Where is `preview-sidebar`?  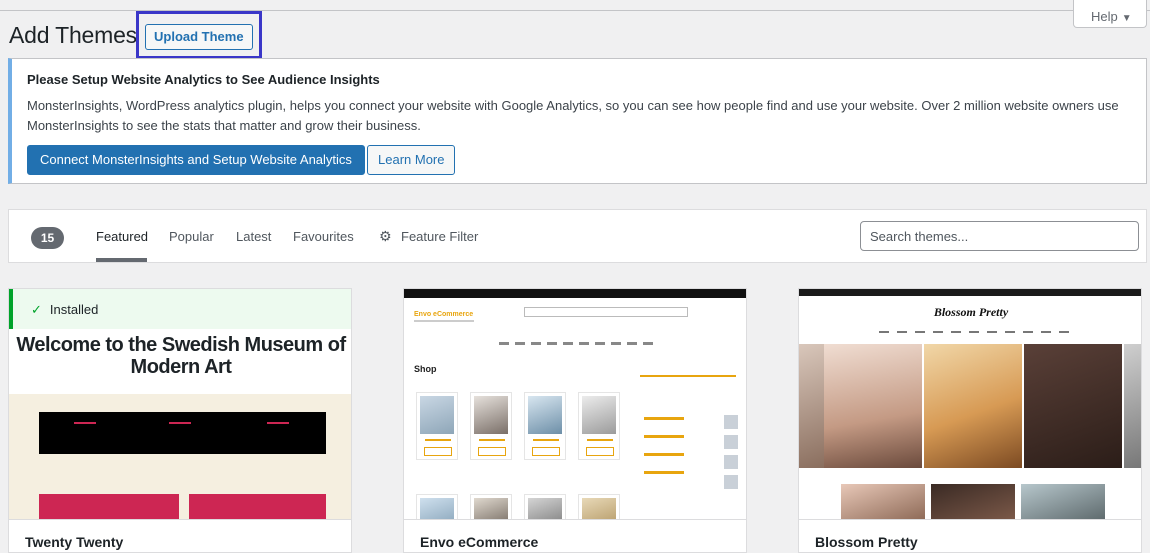 preview-sidebar is located at coordinates (686, 439).